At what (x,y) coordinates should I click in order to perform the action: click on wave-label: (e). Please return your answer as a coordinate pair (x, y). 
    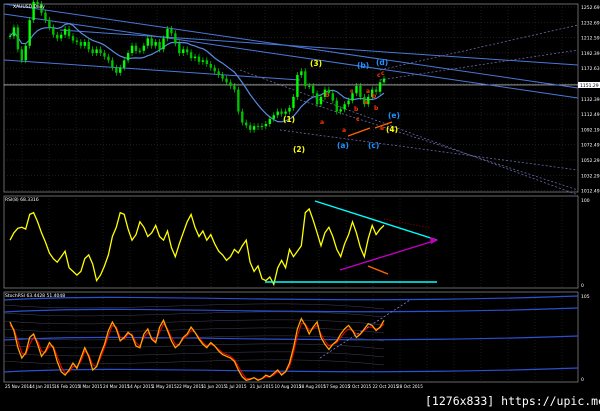
    Looking at the image, I should click on (394, 115).